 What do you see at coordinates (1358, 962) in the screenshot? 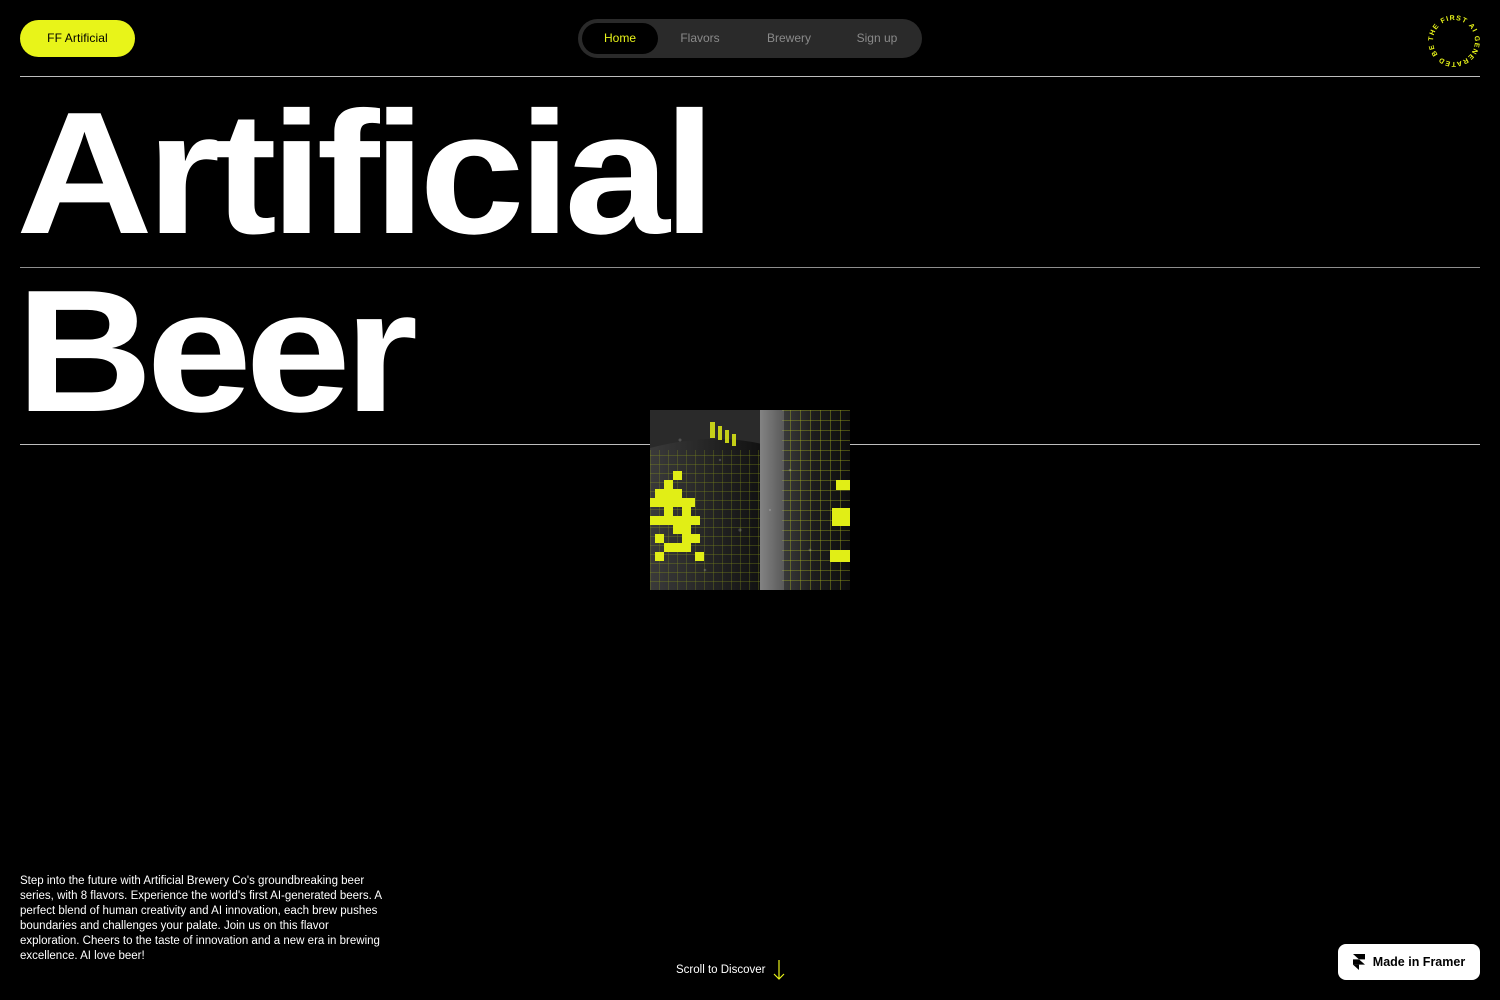
I see `framer-logo-icon` at bounding box center [1358, 962].